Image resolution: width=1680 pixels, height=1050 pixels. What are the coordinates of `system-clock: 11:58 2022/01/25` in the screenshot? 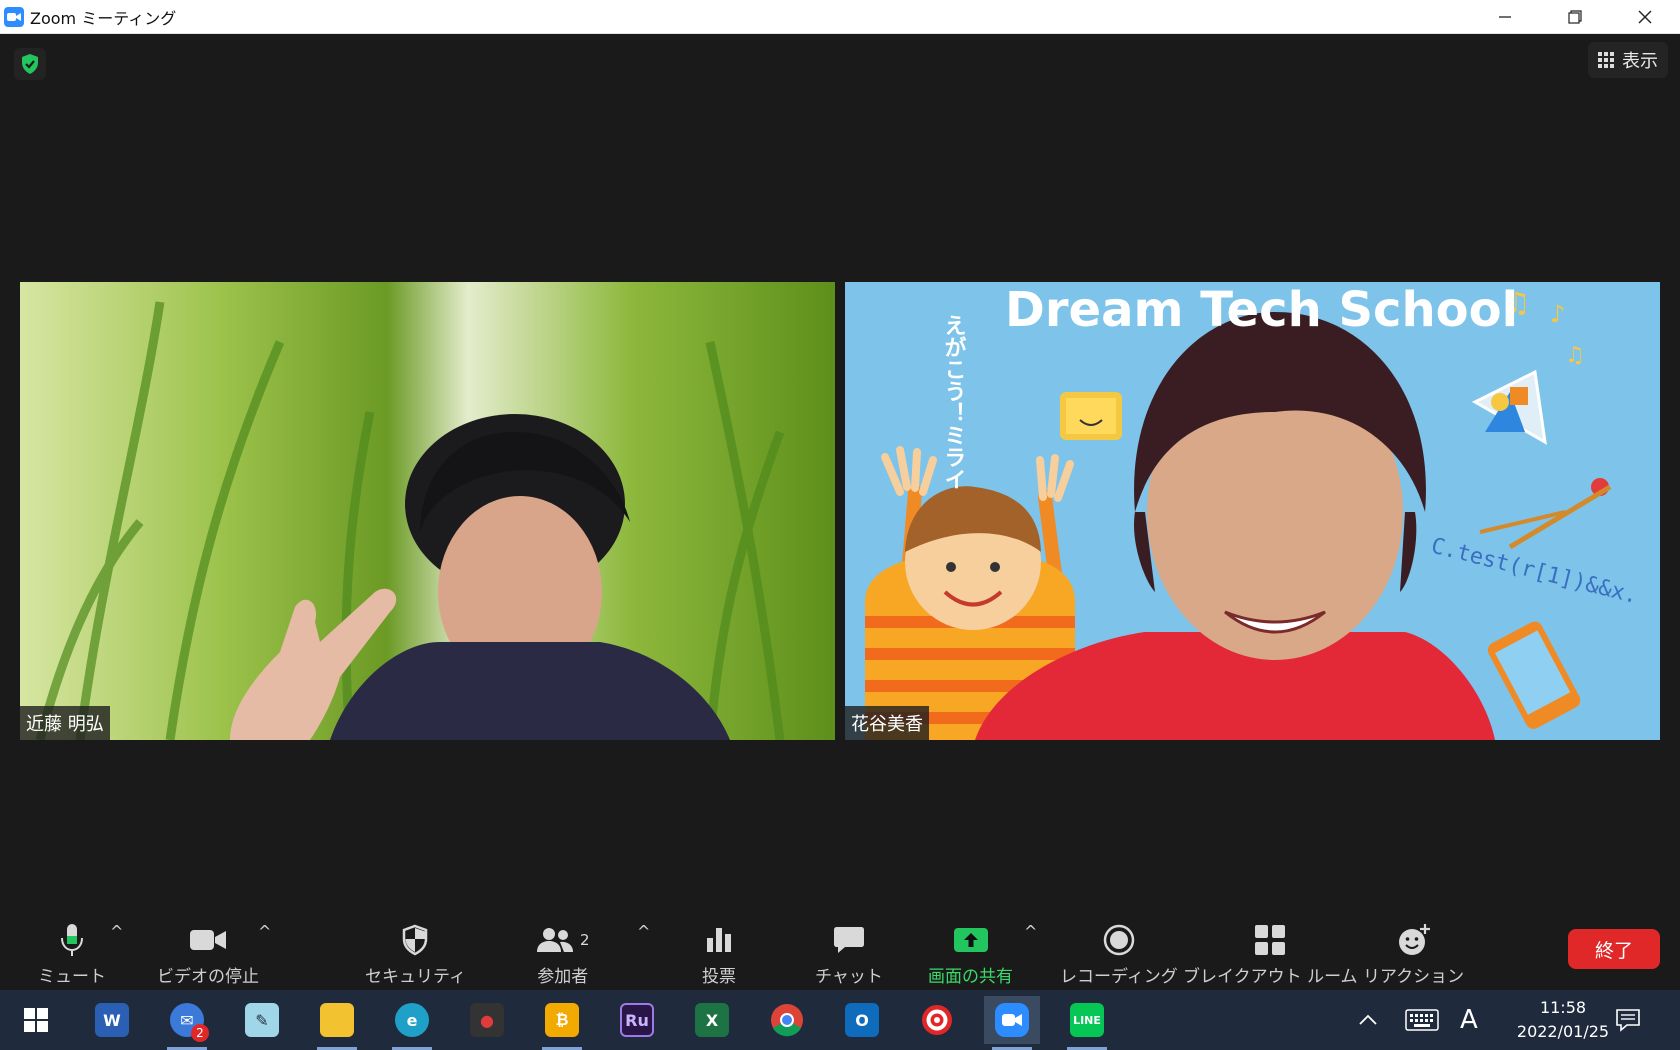 It's located at (1563, 1020).